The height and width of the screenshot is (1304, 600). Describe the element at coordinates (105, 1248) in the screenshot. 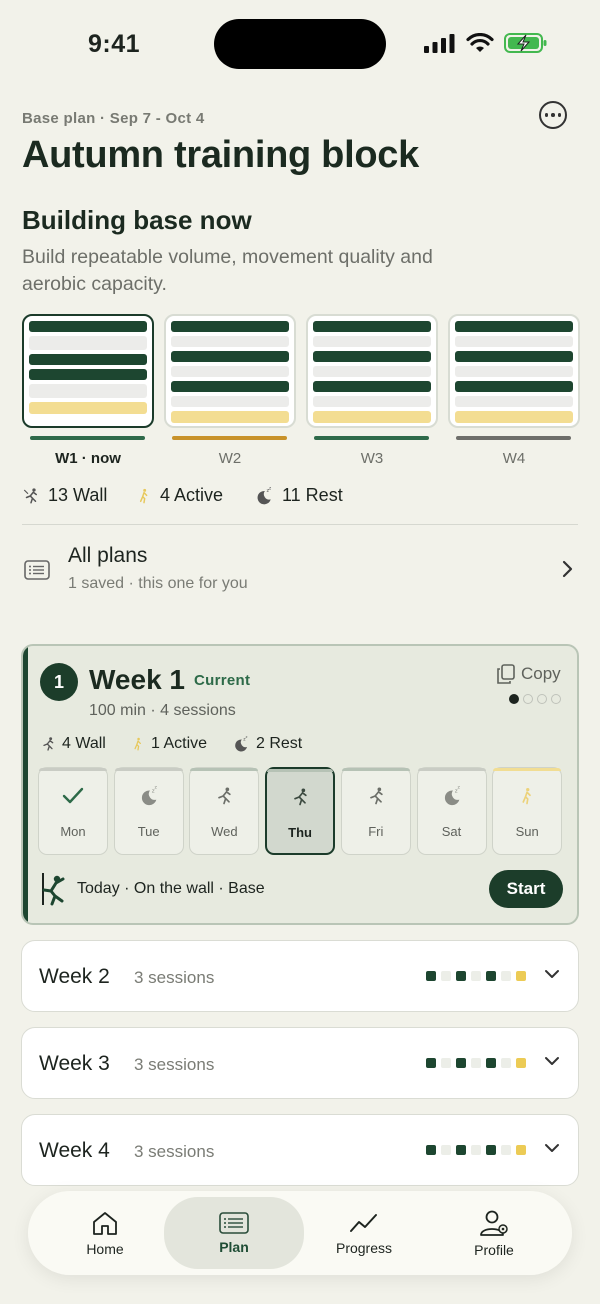

I see `tab-home-label: Home` at that location.